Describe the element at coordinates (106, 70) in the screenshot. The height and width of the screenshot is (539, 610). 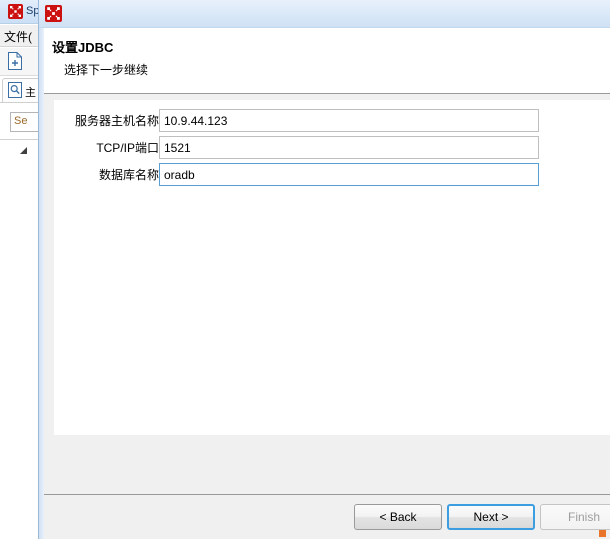
I see `page-subtitle: 选择下一步继续` at that location.